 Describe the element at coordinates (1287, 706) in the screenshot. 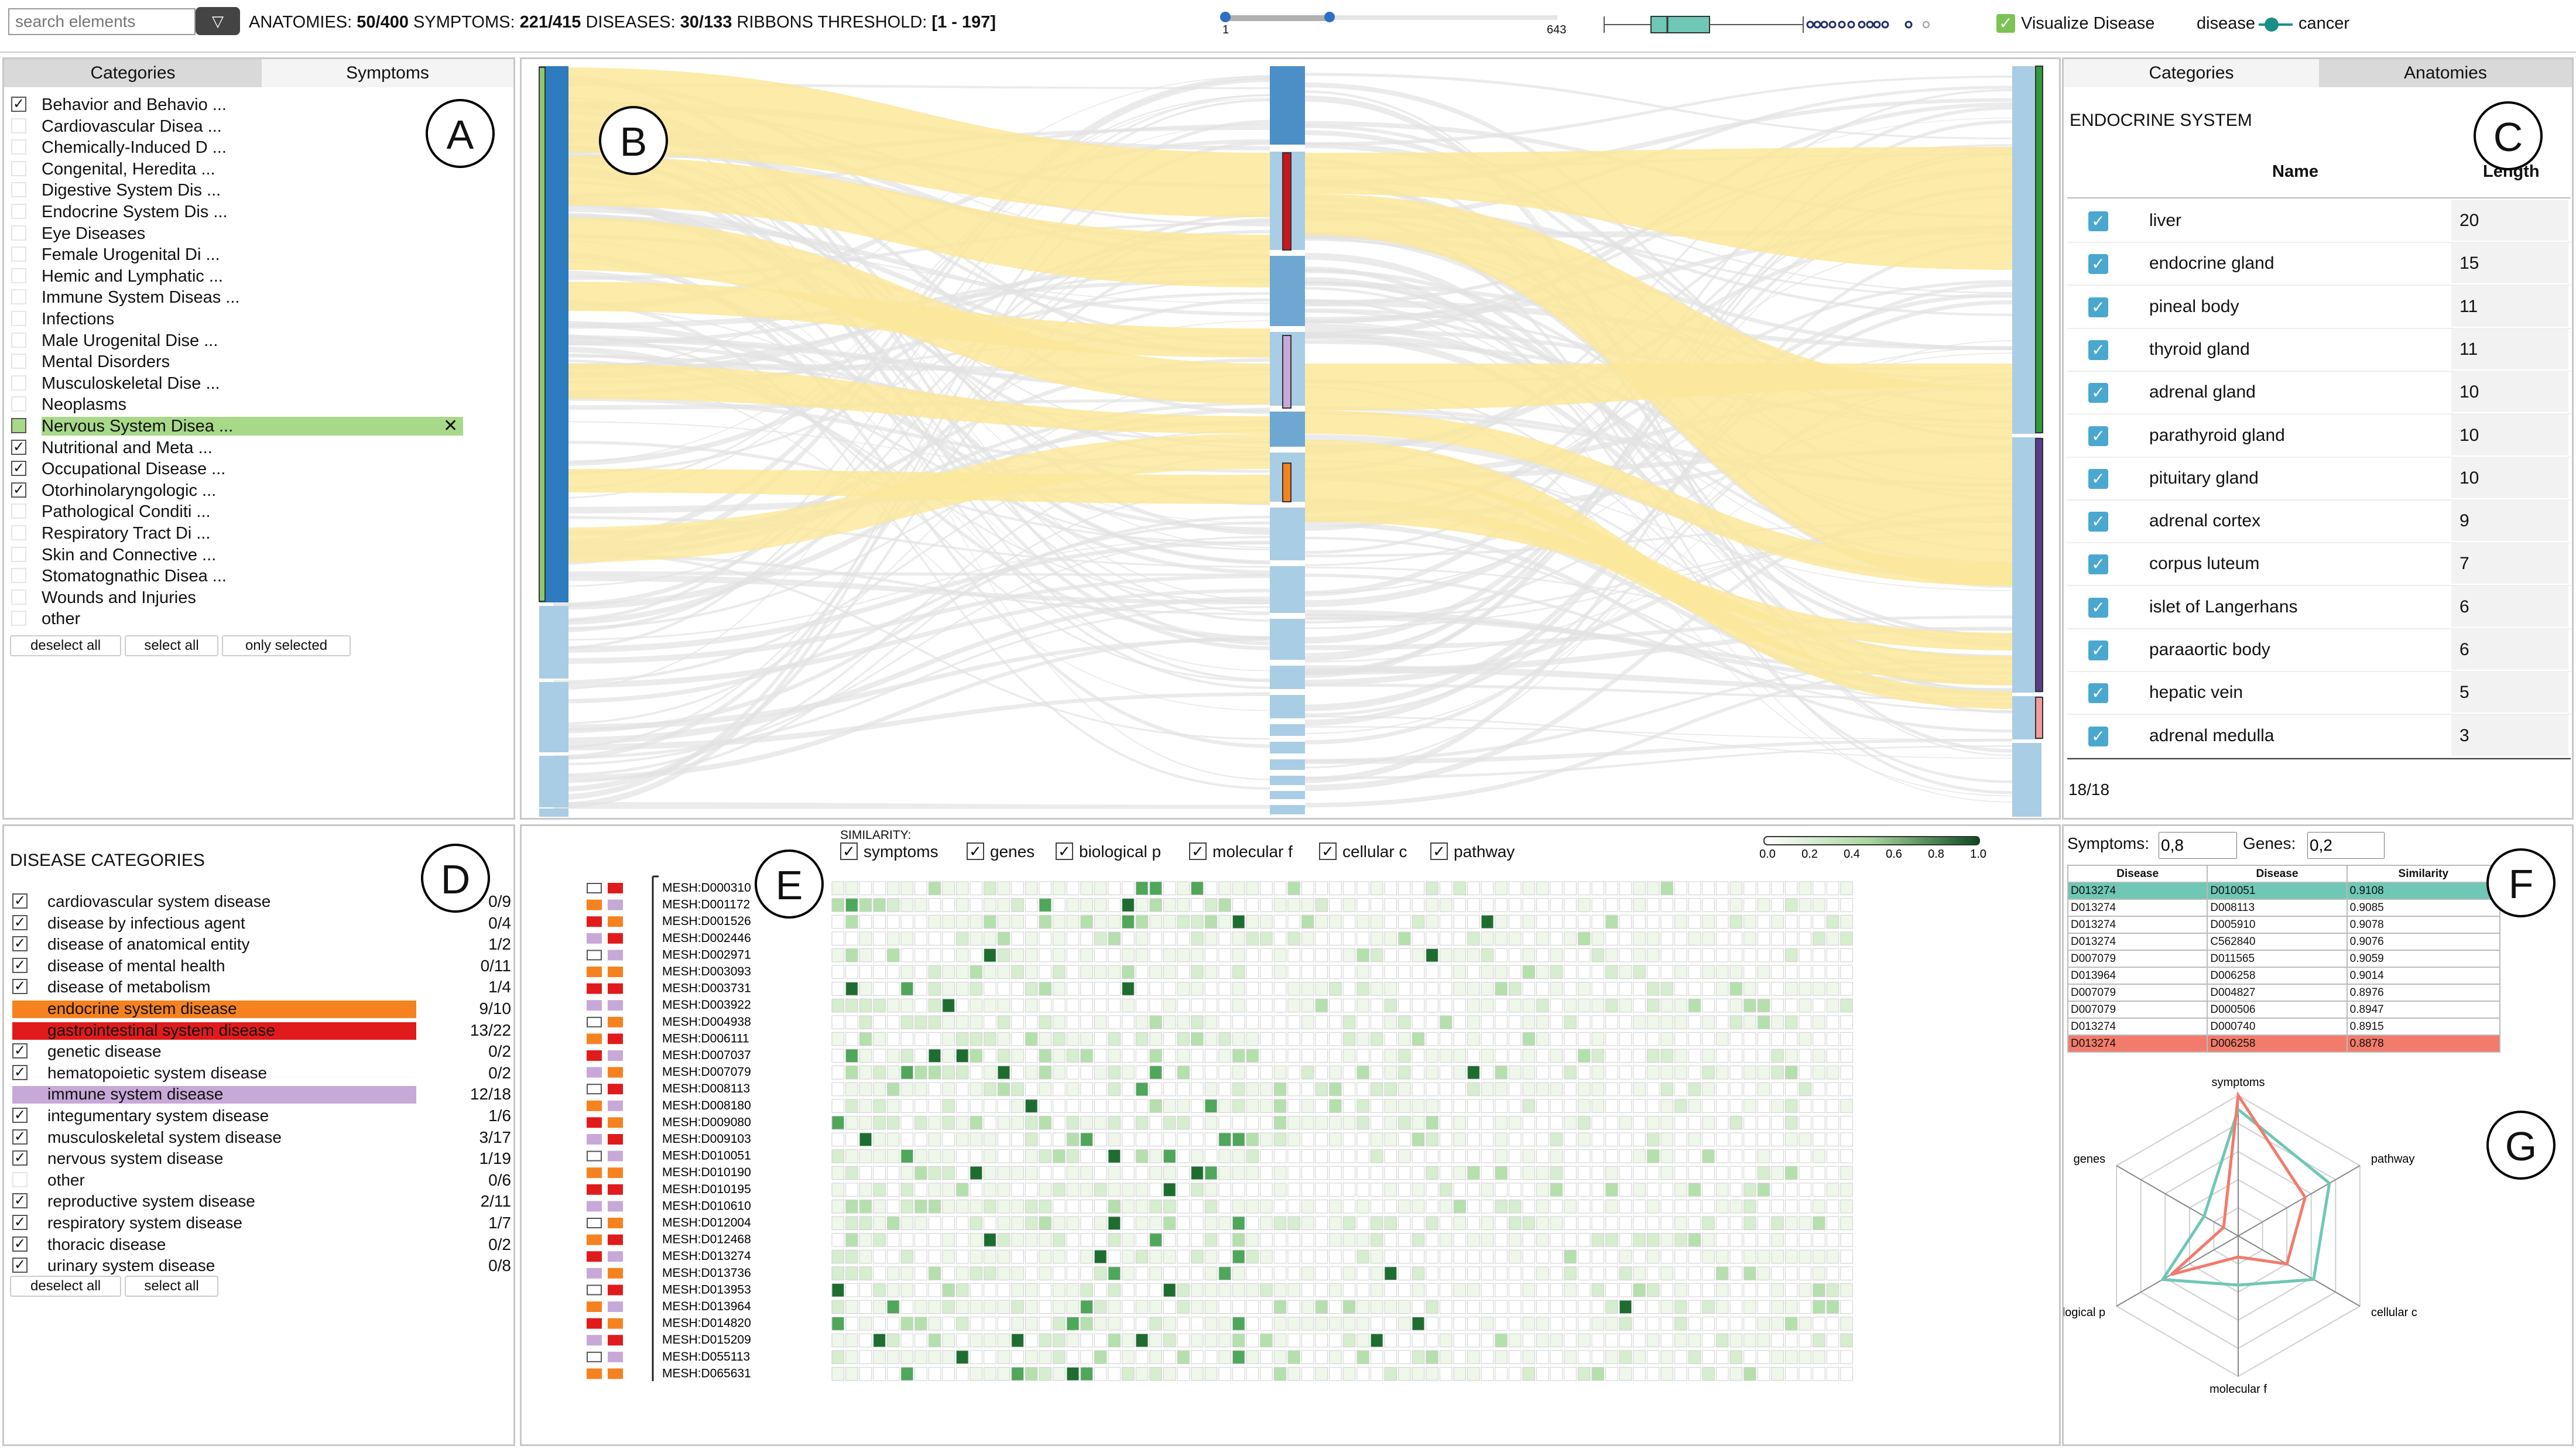

I see `sankey-node-disease` at that location.